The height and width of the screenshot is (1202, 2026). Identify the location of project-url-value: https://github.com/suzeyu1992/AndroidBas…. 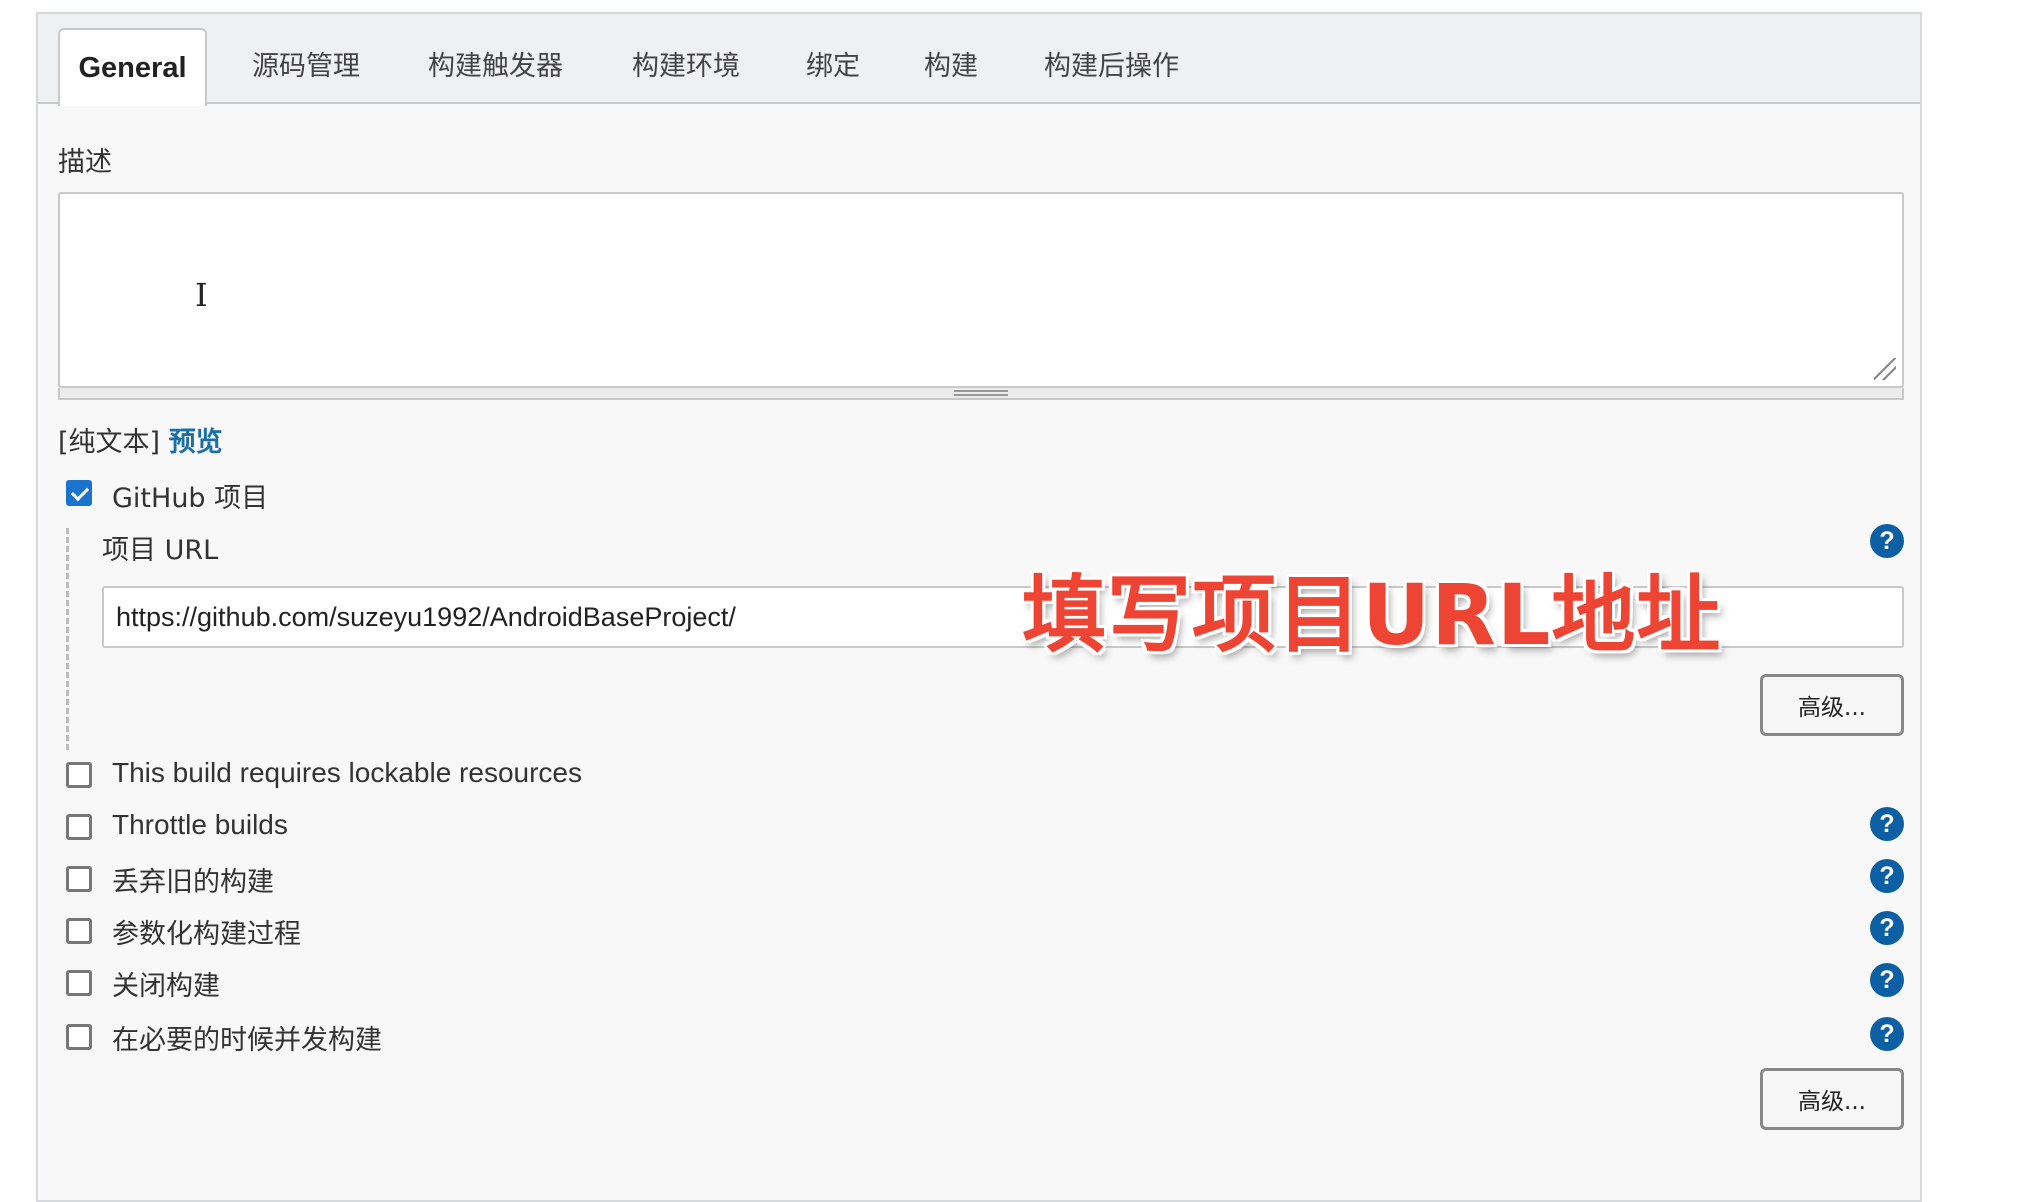
(426, 616).